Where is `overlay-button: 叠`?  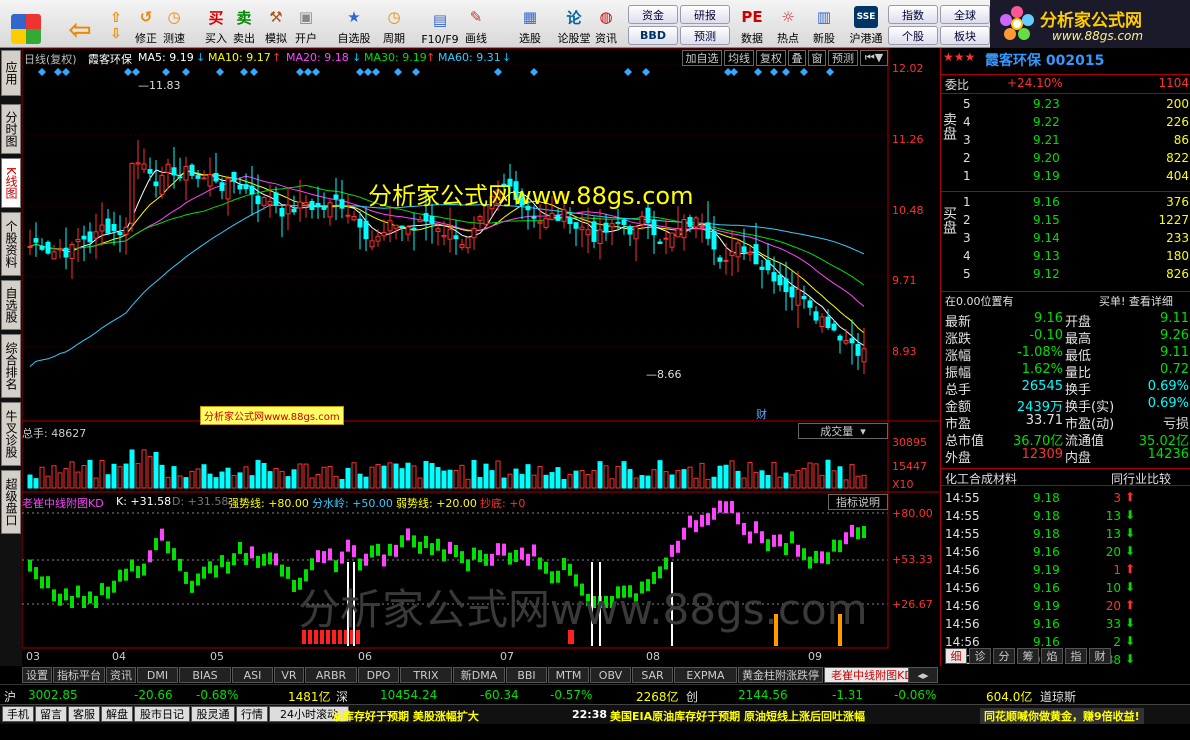
overlay-button: 叠 is located at coordinates (797, 58).